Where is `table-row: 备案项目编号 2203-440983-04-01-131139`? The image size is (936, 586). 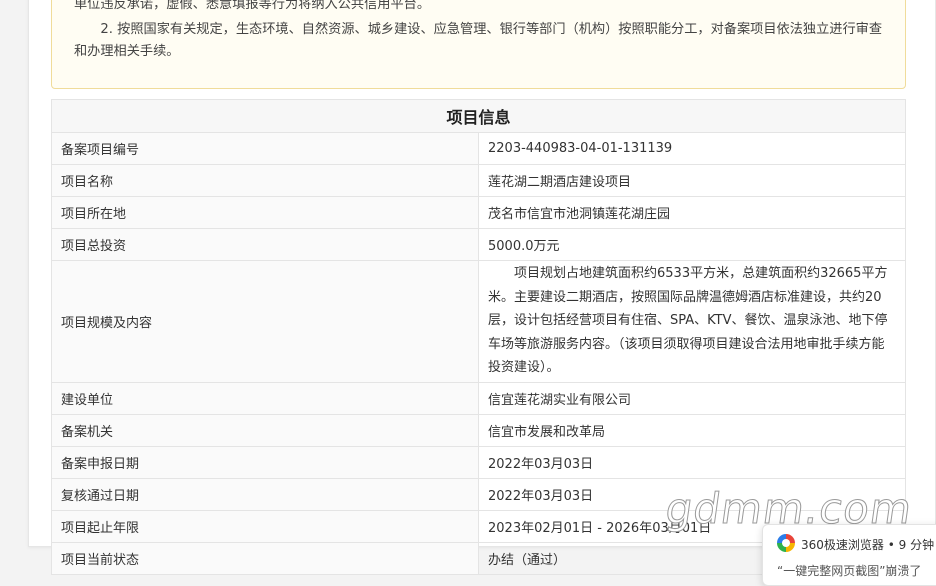 table-row: 备案项目编号 2203-440983-04-01-131139 is located at coordinates (478, 148).